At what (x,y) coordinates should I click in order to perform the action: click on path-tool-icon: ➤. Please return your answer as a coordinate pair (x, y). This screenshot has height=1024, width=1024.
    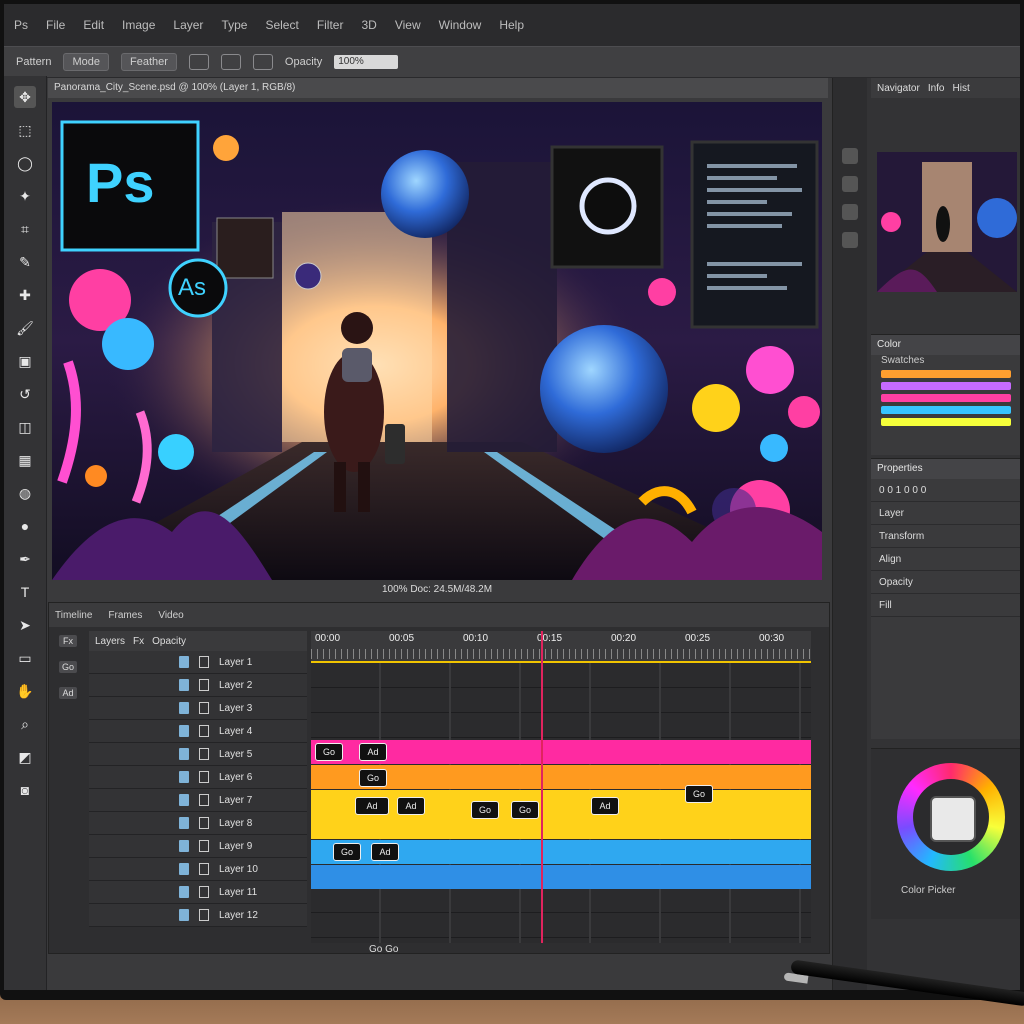
    Looking at the image, I should click on (25, 625).